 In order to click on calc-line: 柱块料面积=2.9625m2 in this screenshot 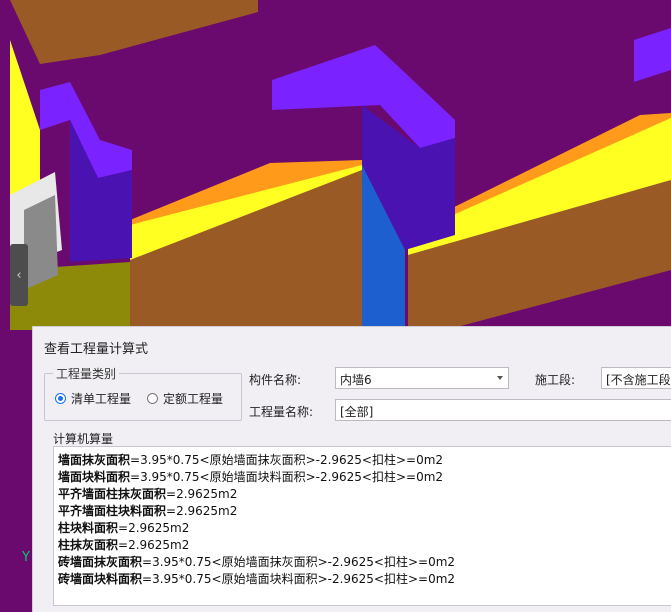, I will do `click(124, 528)`.